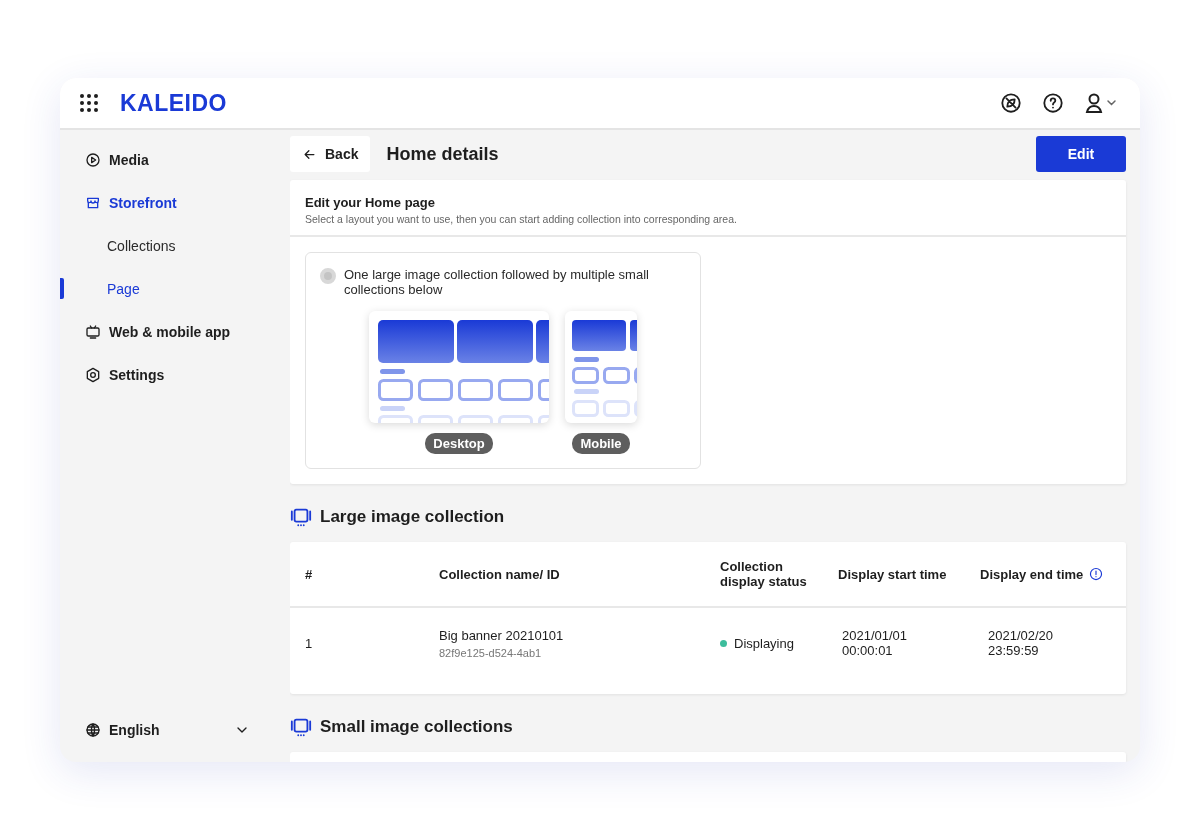 Image resolution: width=1200 pixels, height=840 pixels. What do you see at coordinates (93, 159) in the screenshot?
I see `play-icon` at bounding box center [93, 159].